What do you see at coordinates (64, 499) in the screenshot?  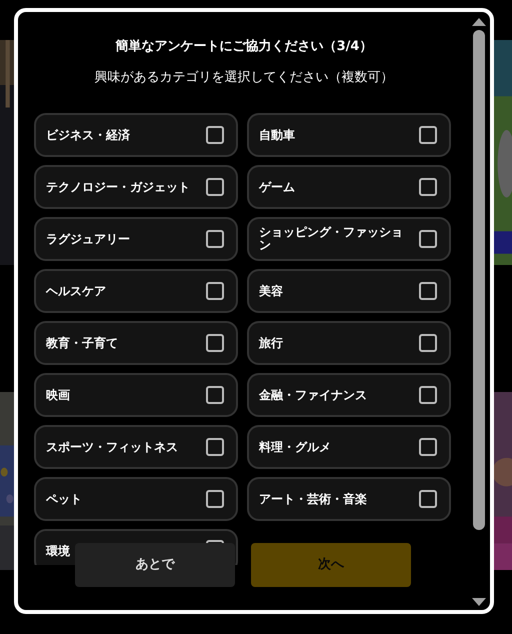 I see `option-label: ペット` at bounding box center [64, 499].